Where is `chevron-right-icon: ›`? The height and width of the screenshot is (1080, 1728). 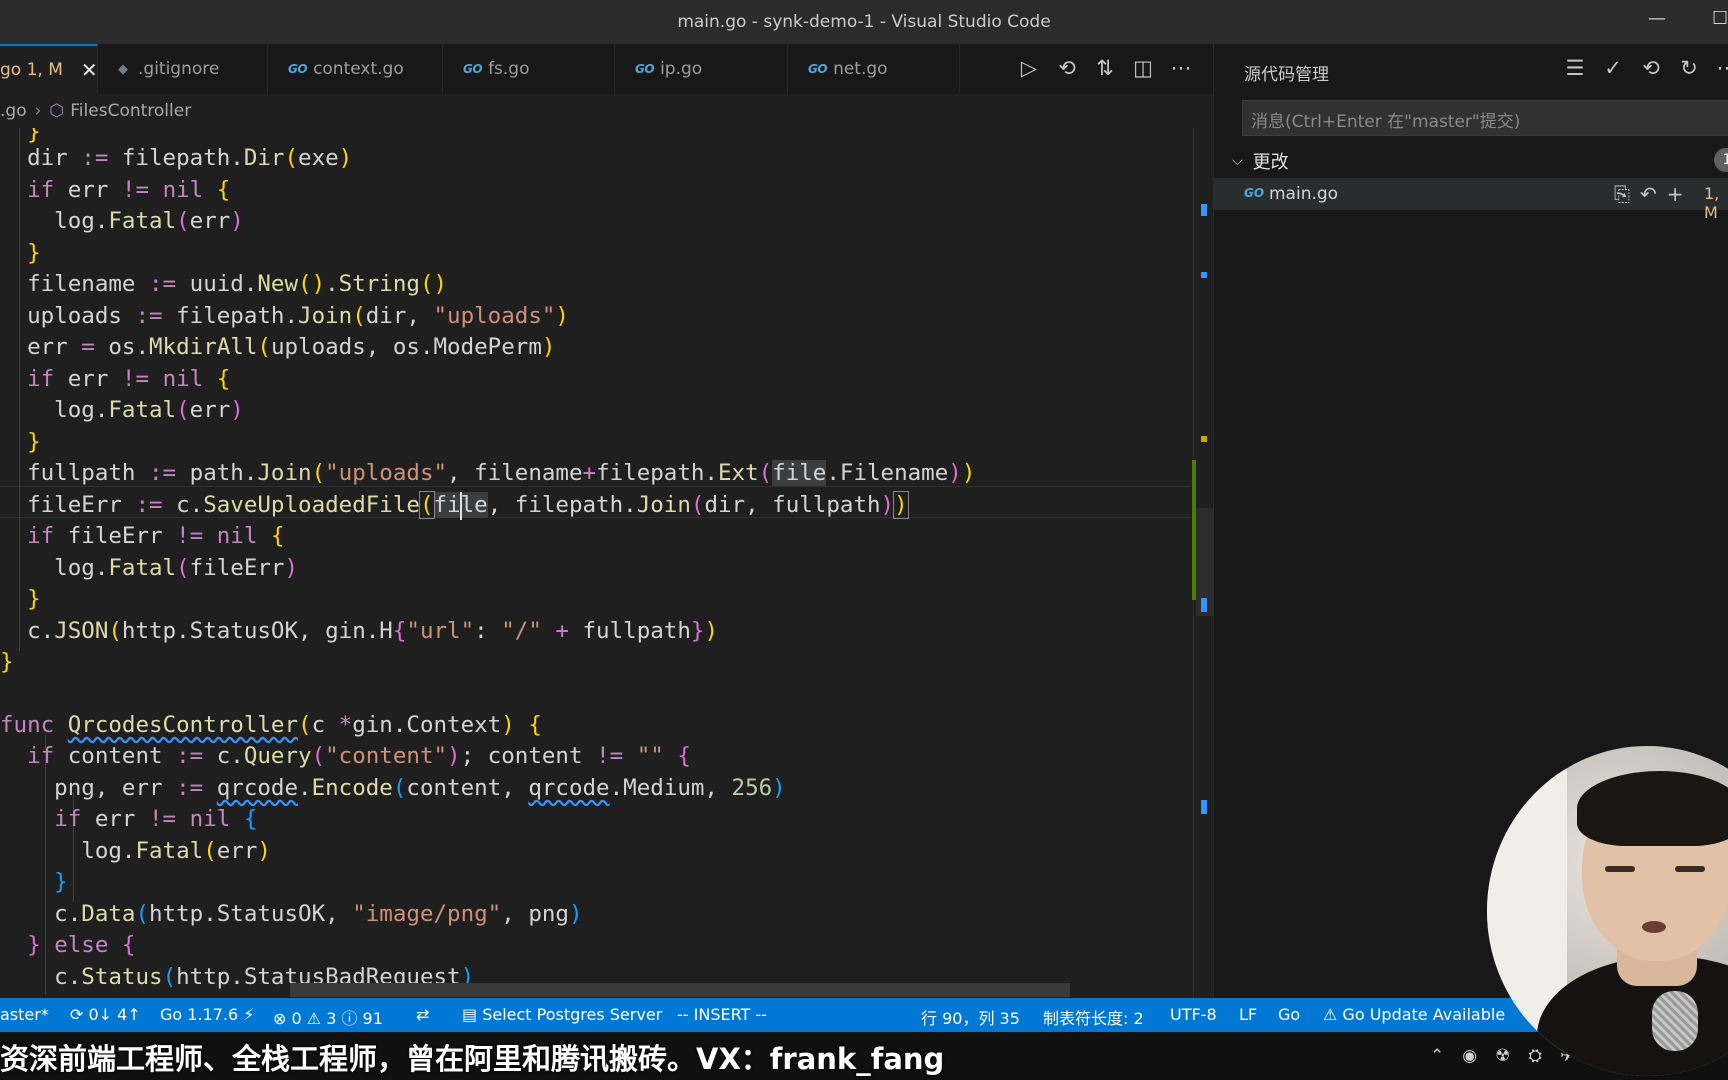
chevron-right-icon: › is located at coordinates (38, 111).